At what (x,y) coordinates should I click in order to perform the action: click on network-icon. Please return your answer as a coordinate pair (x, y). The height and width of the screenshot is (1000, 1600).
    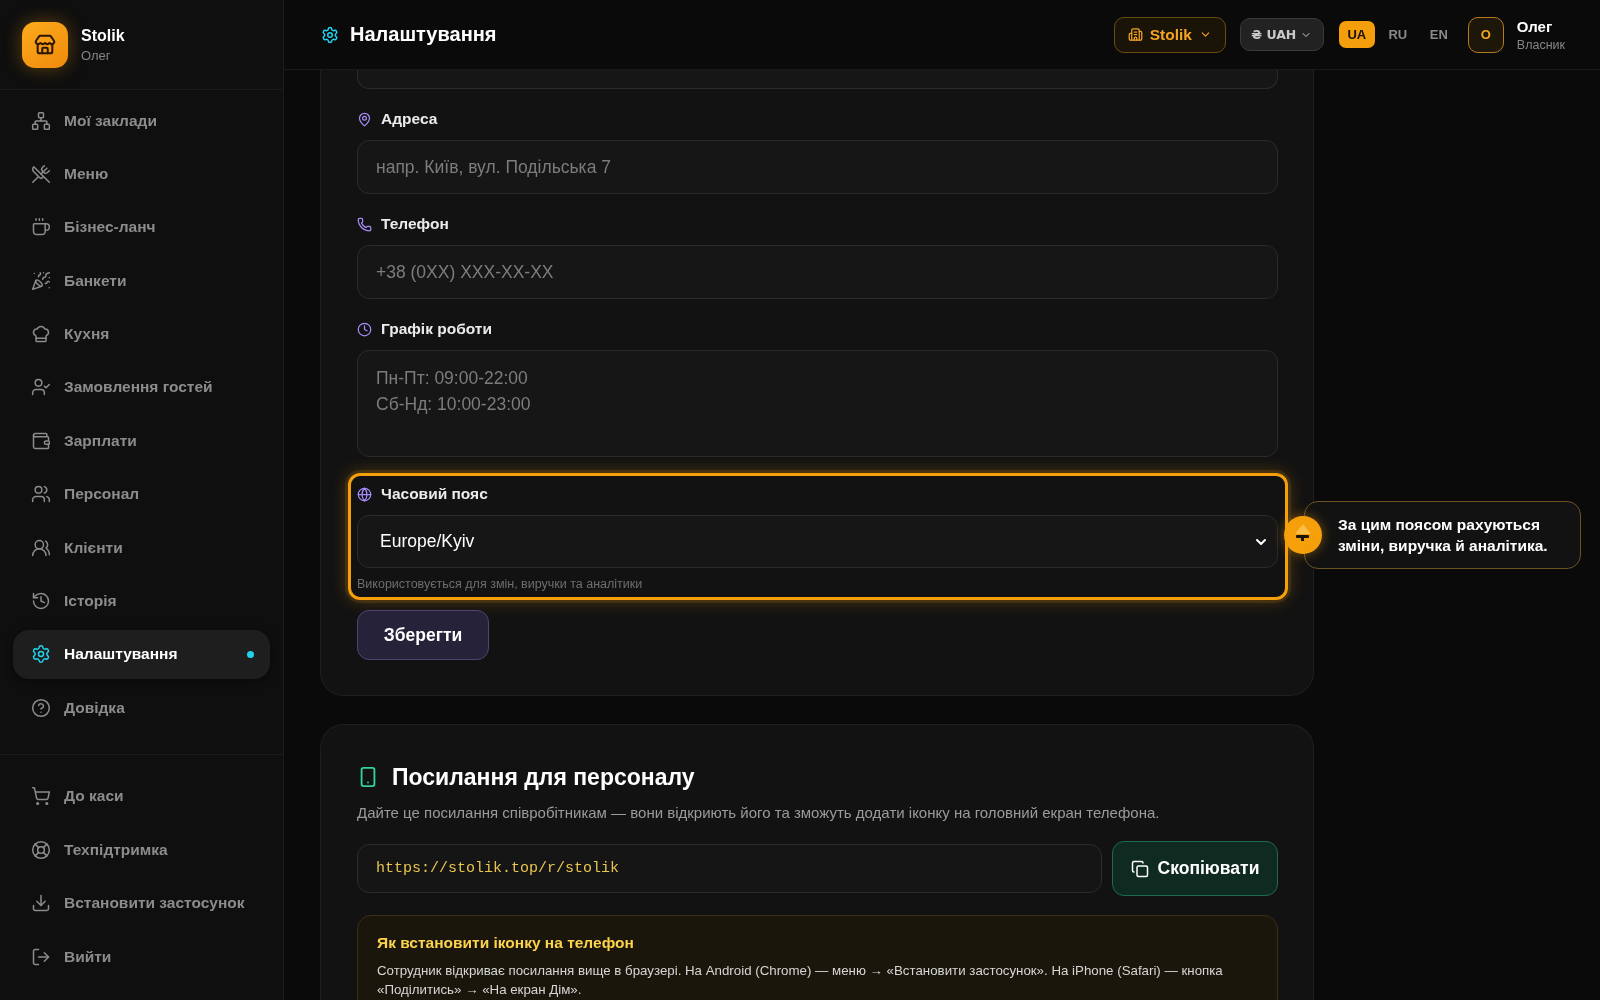
    Looking at the image, I should click on (41, 120).